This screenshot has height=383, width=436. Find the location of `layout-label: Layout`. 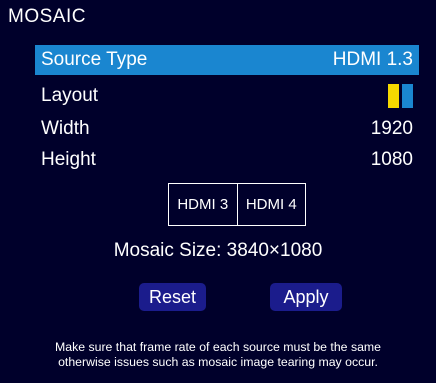

layout-label: Layout is located at coordinates (70, 95).